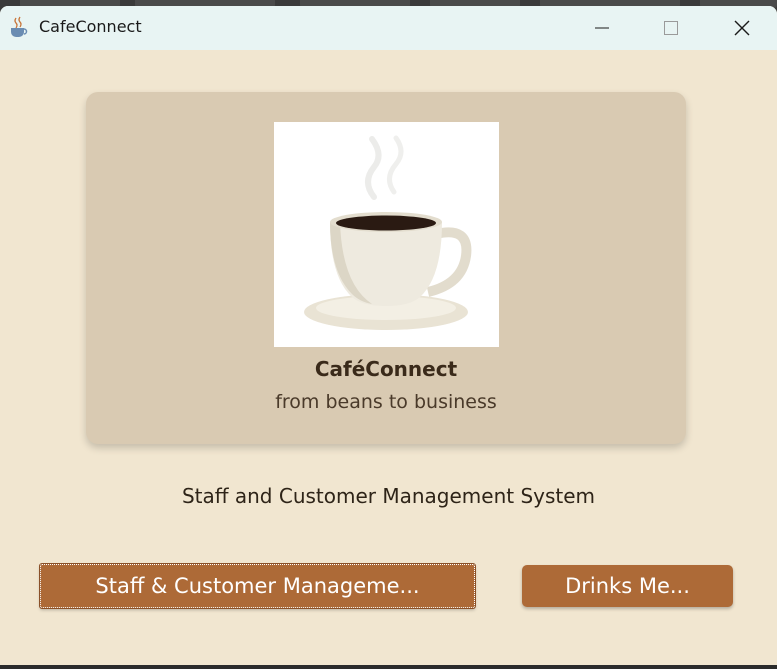 The image size is (777, 669). What do you see at coordinates (90, 26) in the screenshot?
I see `window-title: CafeConnect` at bounding box center [90, 26].